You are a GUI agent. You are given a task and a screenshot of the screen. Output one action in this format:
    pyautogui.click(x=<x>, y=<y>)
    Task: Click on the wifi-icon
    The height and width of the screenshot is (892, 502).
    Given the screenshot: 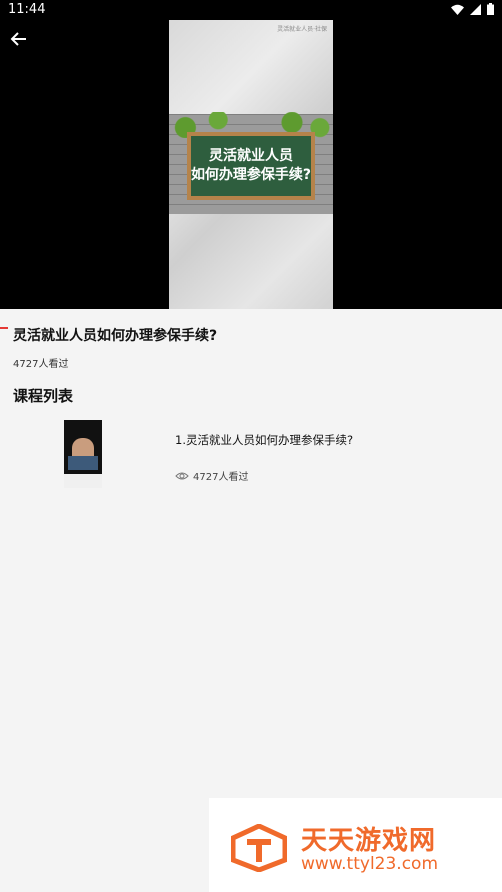 What is the action you would take?
    pyautogui.click(x=457, y=9)
    